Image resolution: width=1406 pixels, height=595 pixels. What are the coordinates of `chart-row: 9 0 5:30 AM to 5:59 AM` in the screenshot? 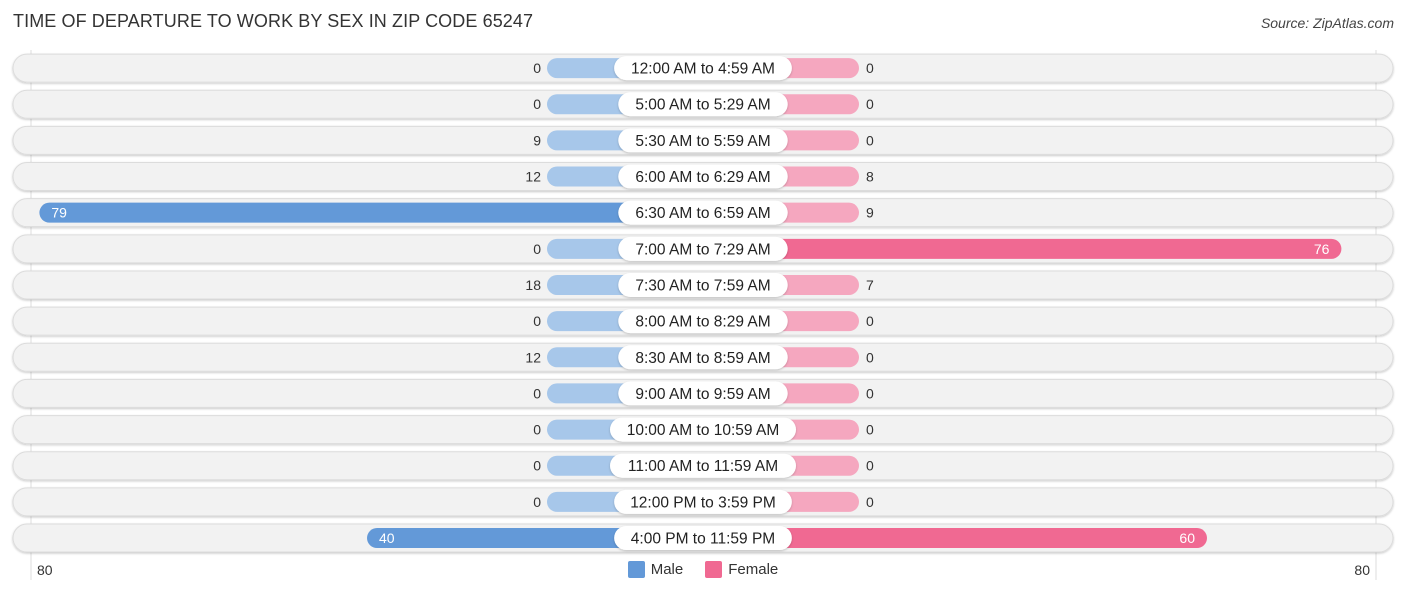 It's located at (703, 140).